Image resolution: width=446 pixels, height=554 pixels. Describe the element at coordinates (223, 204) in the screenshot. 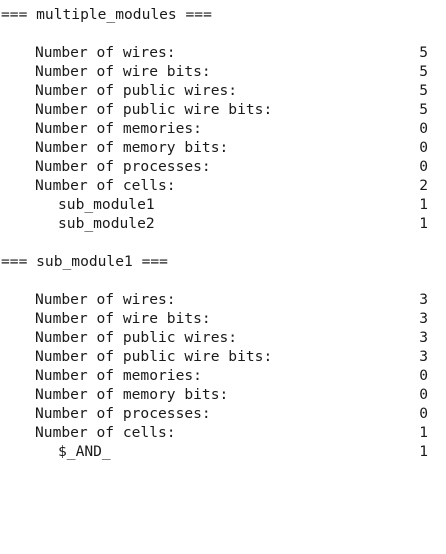

I see `cell-row: sub_module1 1` at that location.